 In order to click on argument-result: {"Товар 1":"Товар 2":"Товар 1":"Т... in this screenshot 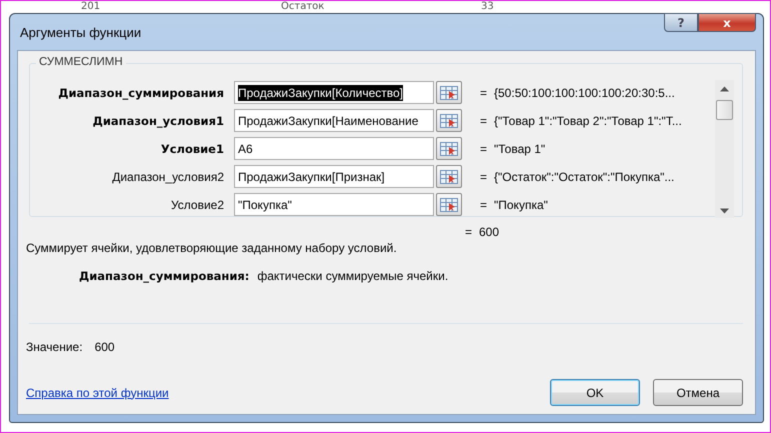, I will do `click(588, 121)`.